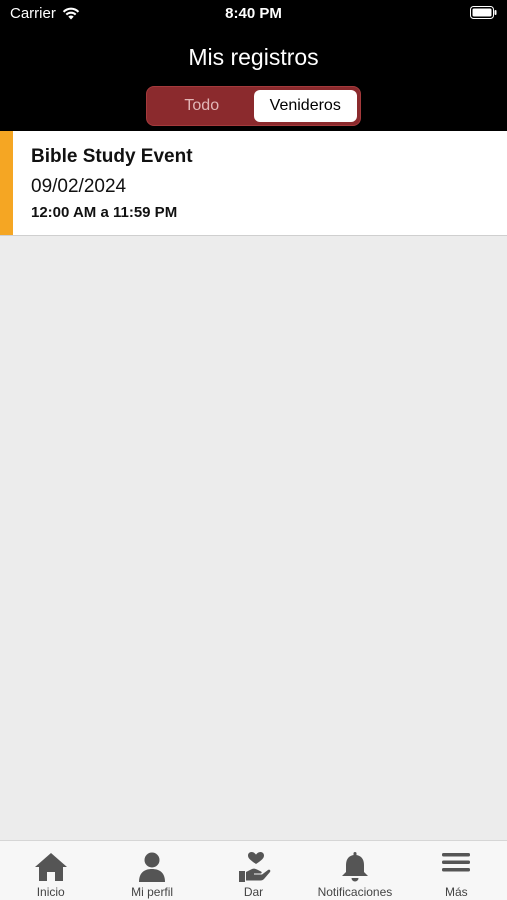  I want to click on event-date: 09/02/2024, so click(79, 186).